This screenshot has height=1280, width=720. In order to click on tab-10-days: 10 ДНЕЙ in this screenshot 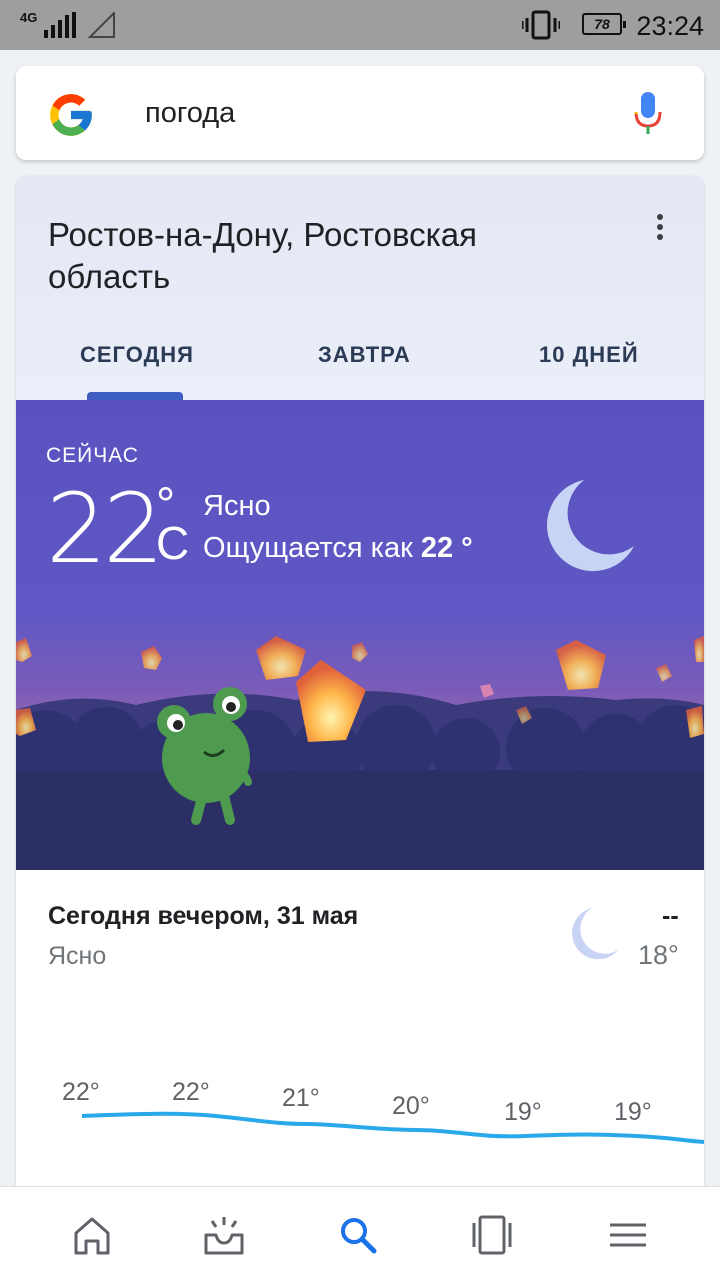, I will do `click(589, 355)`.